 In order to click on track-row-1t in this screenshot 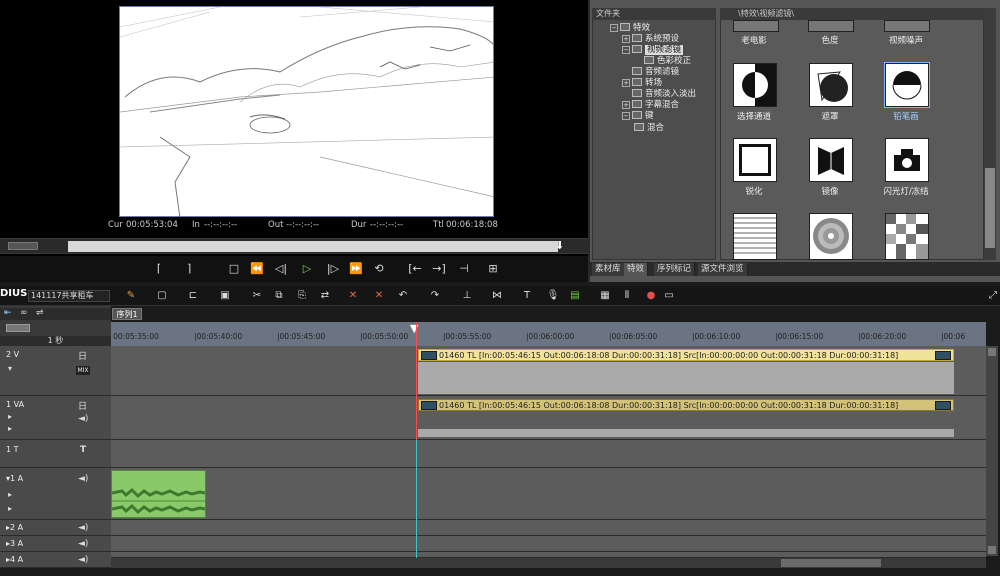, I will do `click(548, 454)`.